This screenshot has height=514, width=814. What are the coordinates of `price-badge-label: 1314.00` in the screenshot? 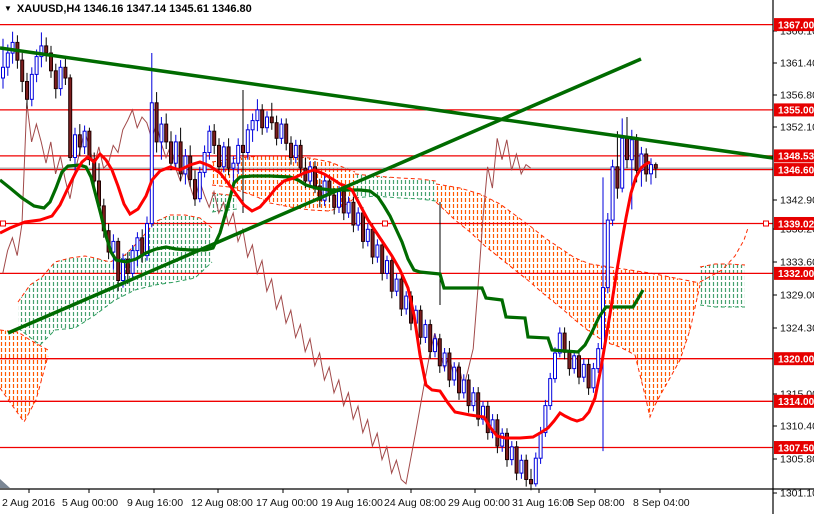 It's located at (796, 402).